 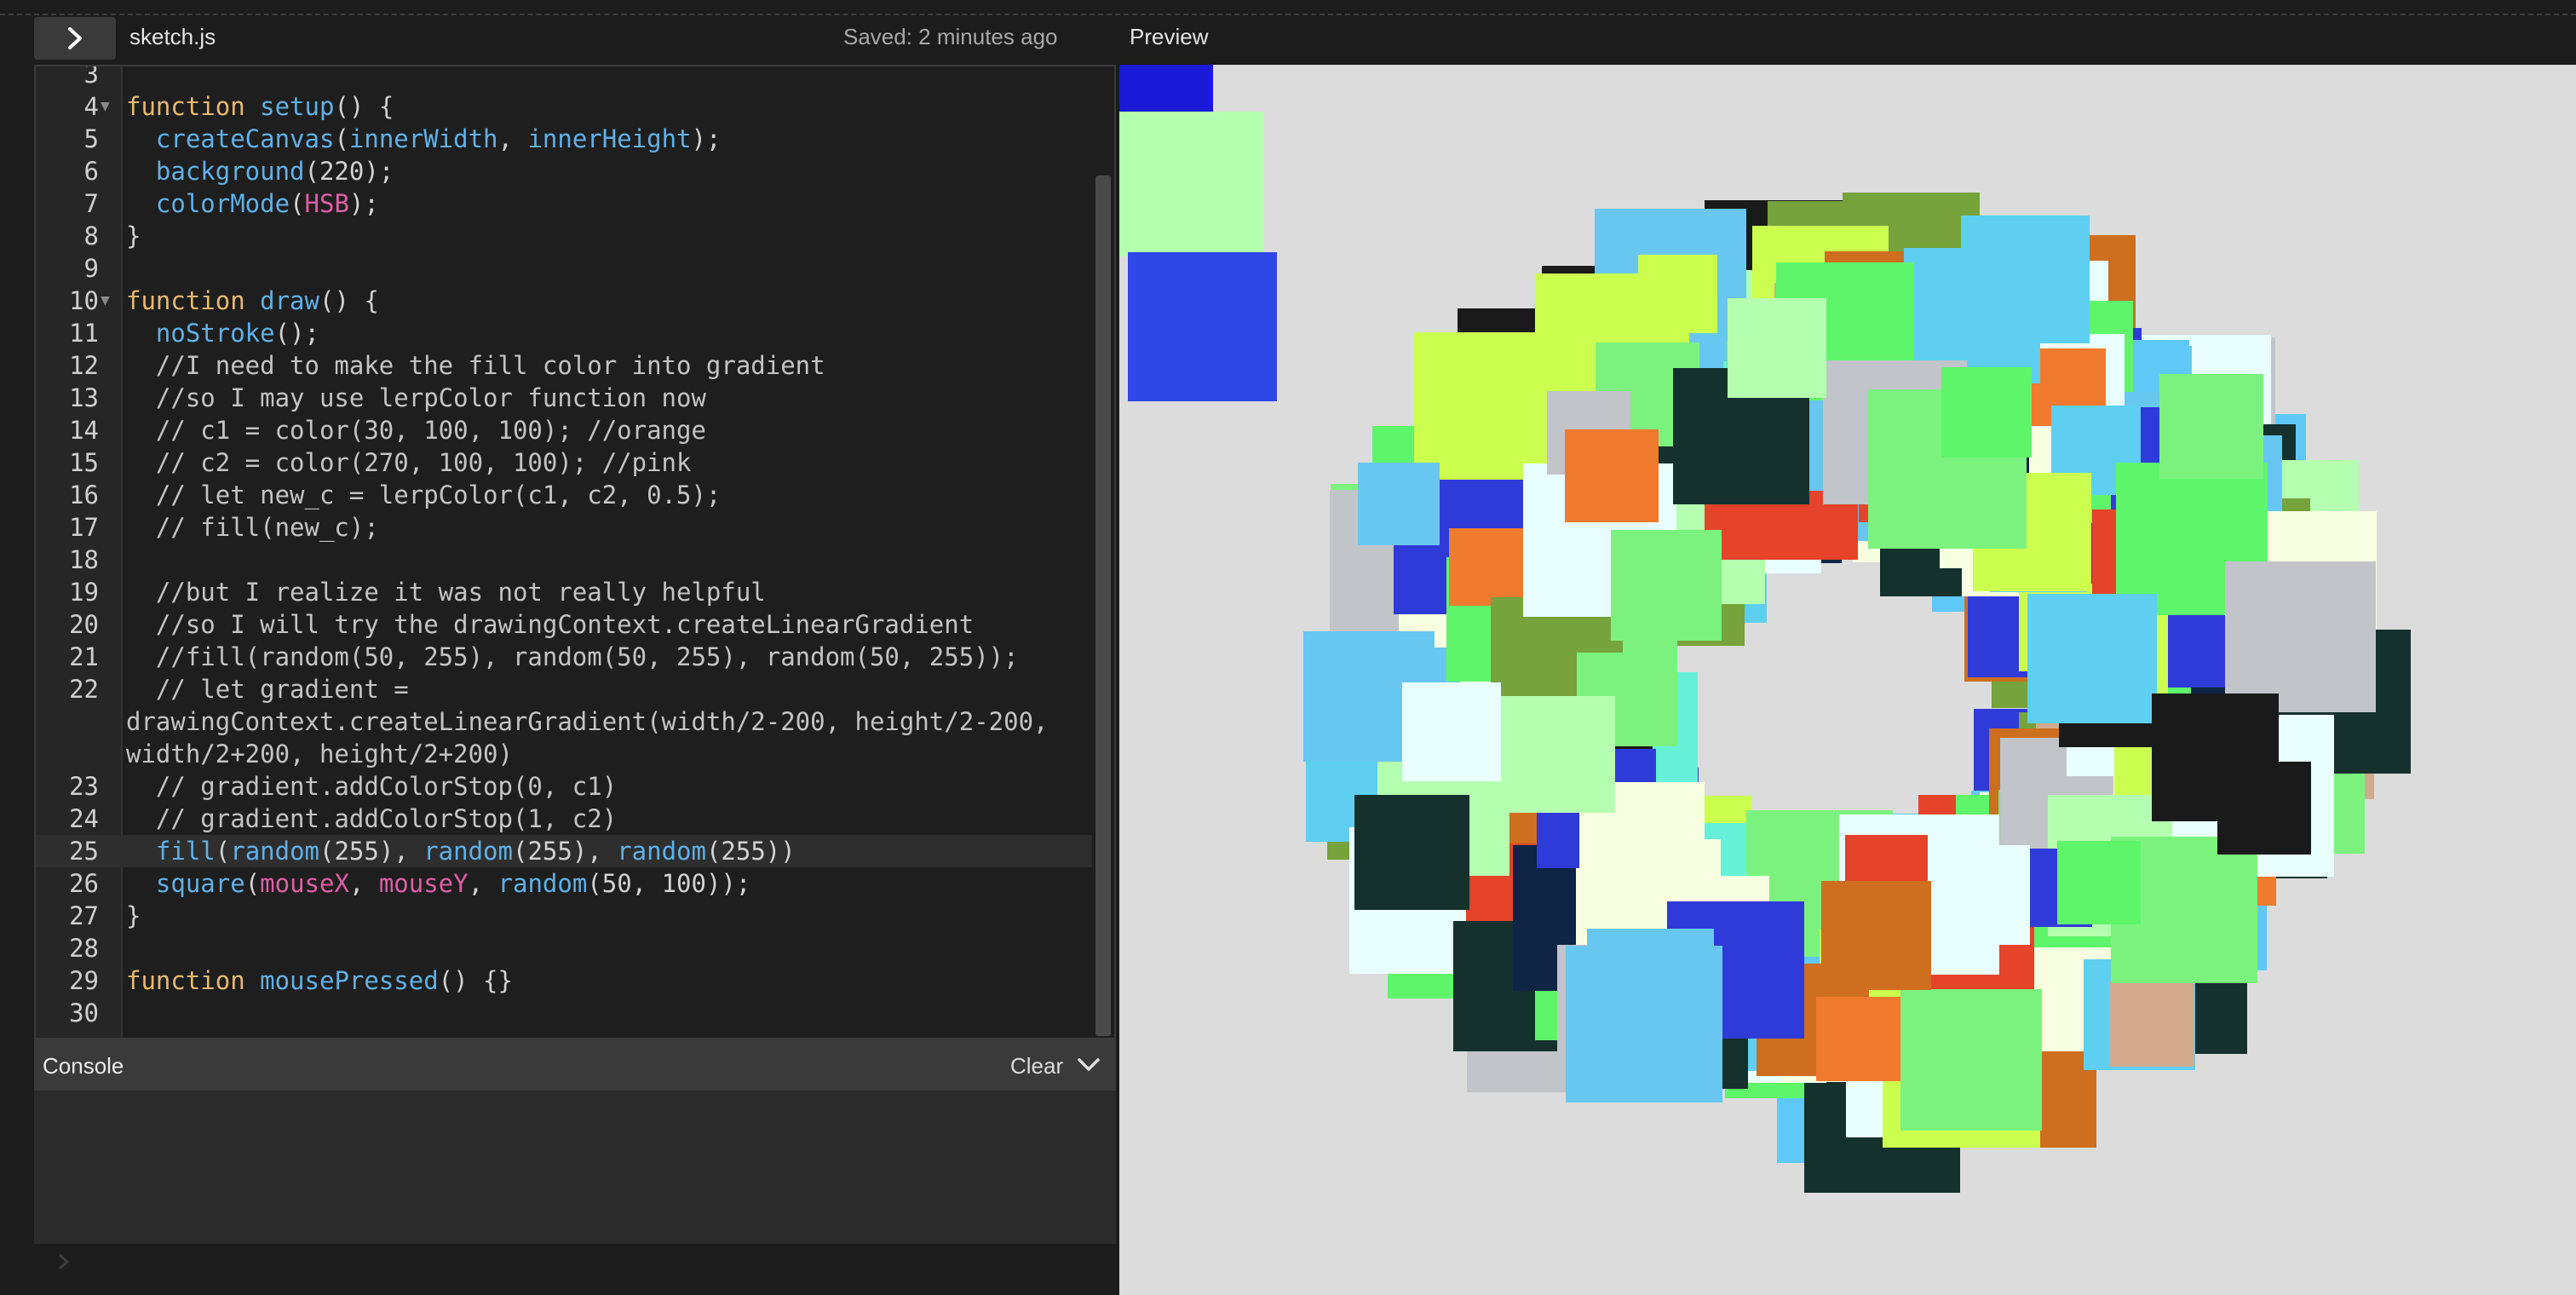 What do you see at coordinates (575, 236) in the screenshot?
I see `code-line: 8}` at bounding box center [575, 236].